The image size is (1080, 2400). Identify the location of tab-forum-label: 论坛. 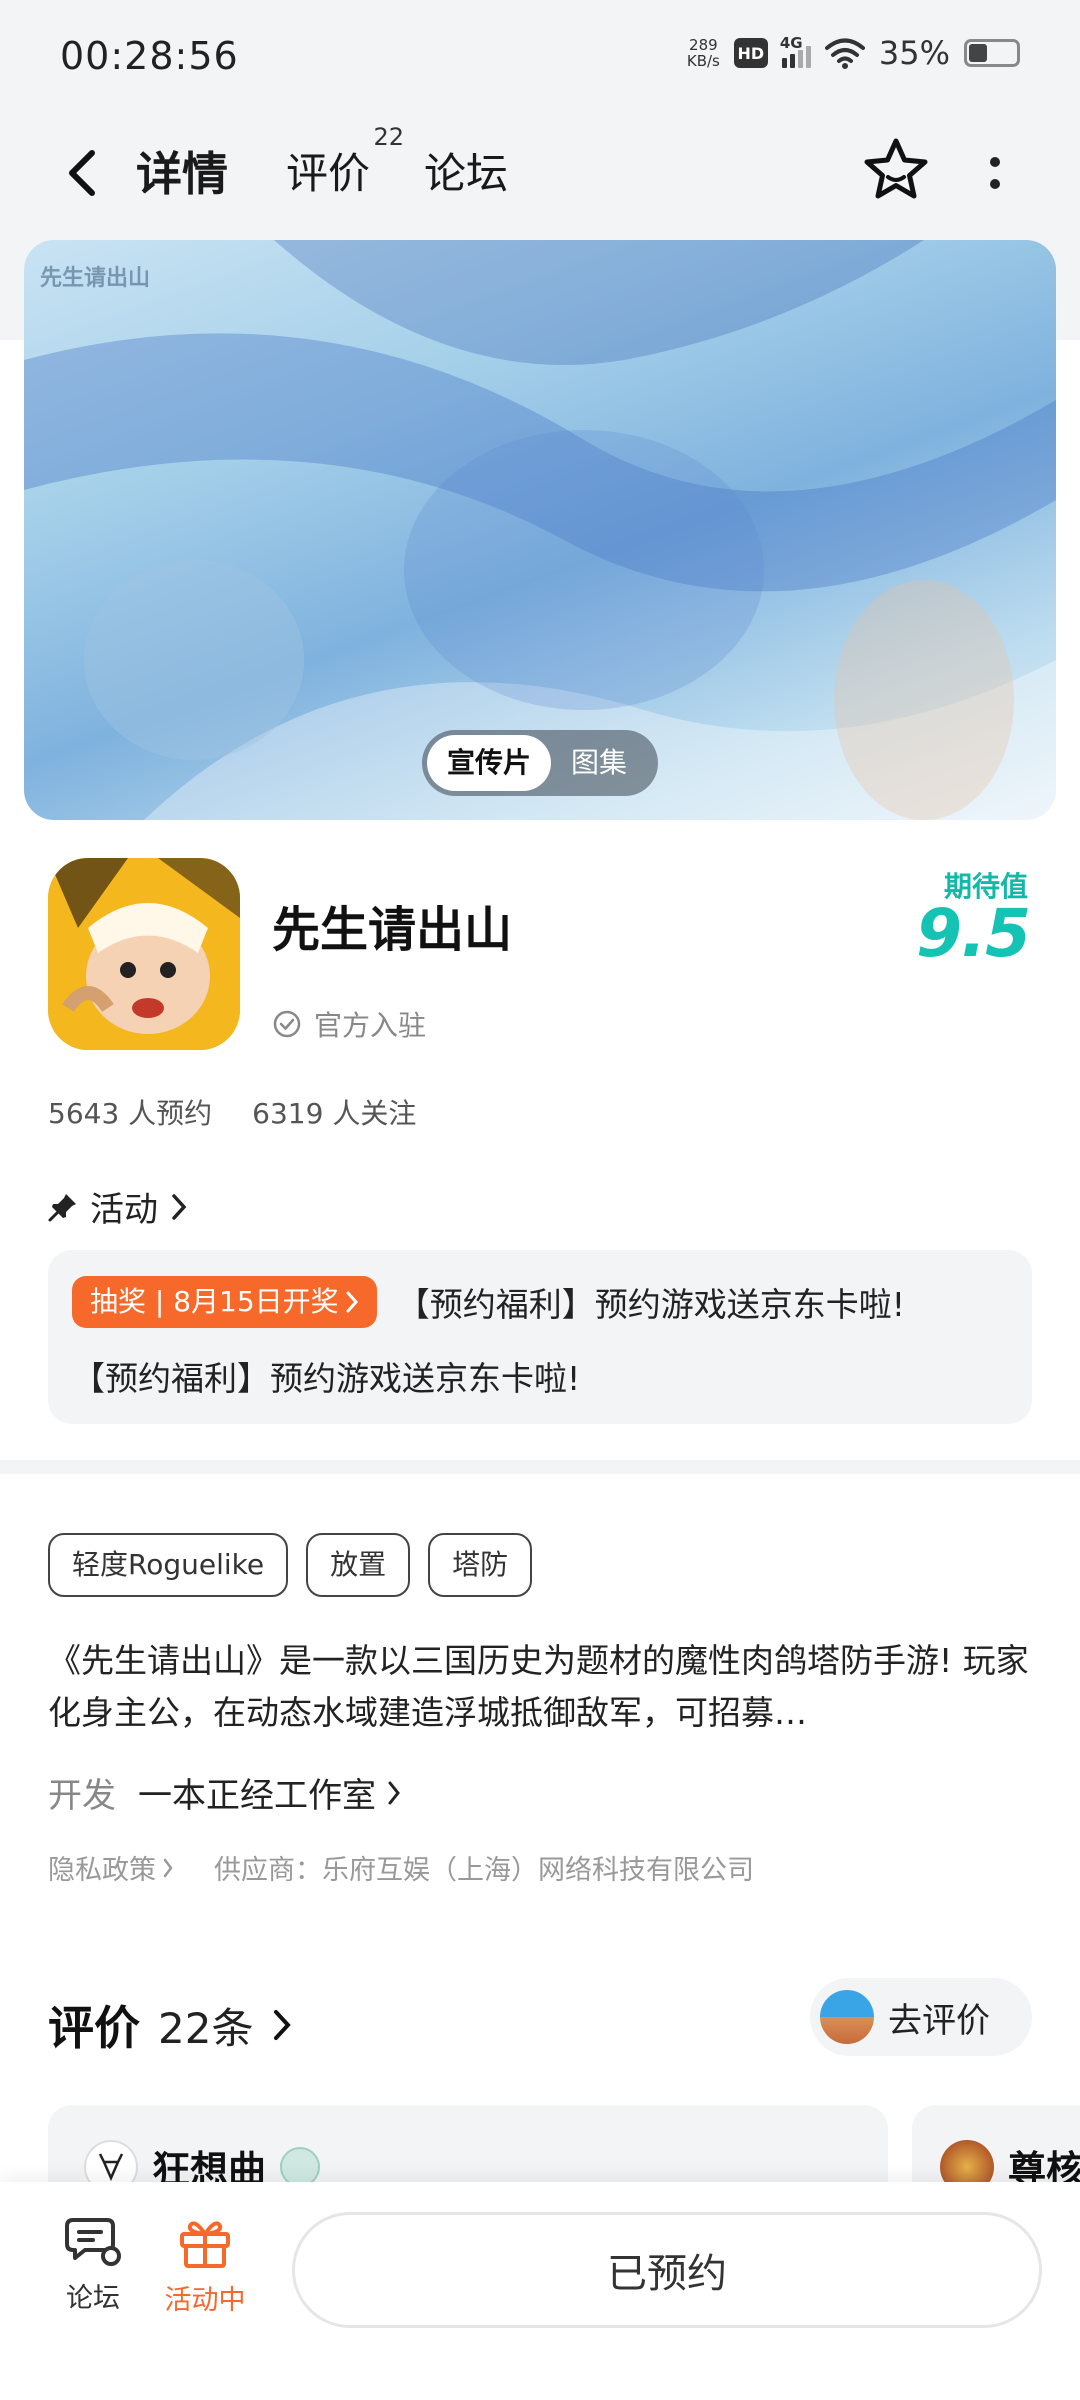
(466, 173).